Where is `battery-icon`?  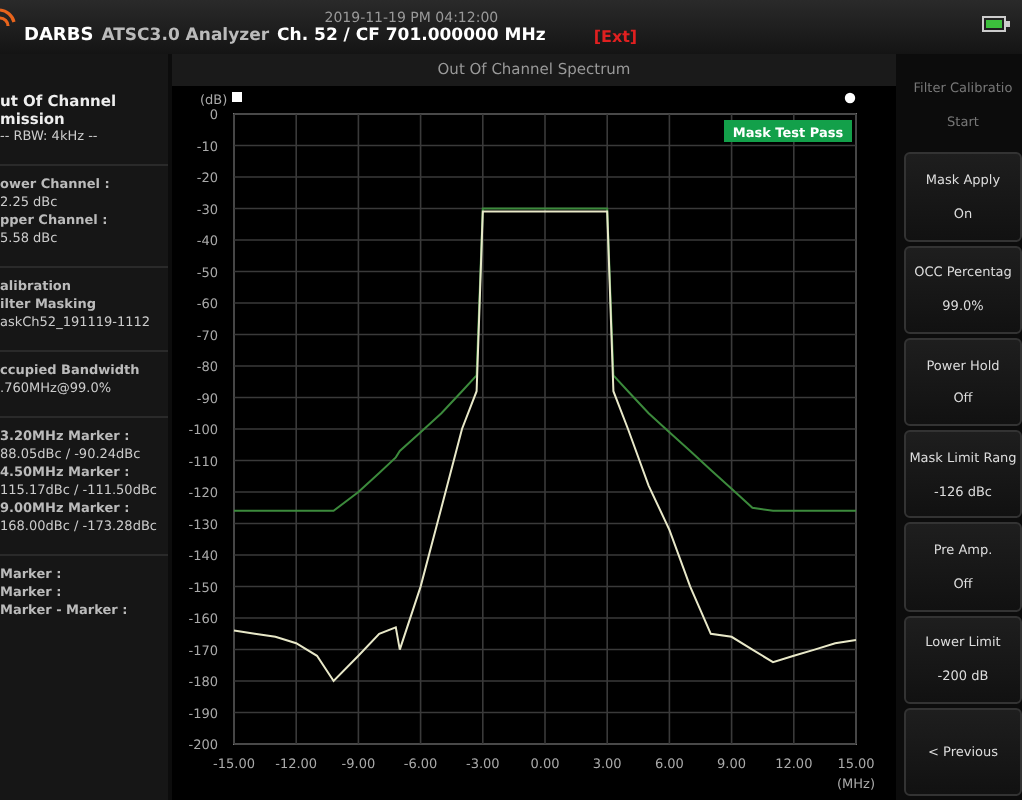
battery-icon is located at coordinates (996, 23).